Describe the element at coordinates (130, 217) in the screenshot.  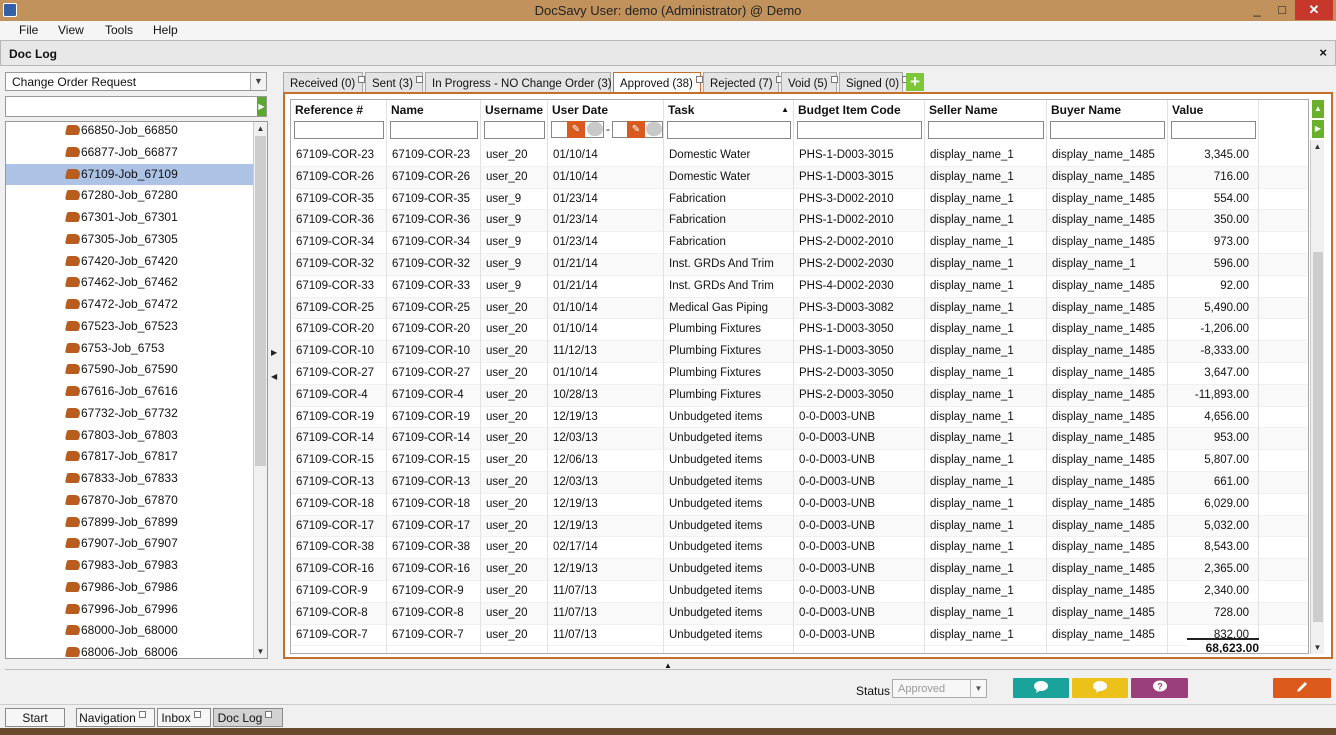
I see `tree-item: 67301-Job_67301` at that location.